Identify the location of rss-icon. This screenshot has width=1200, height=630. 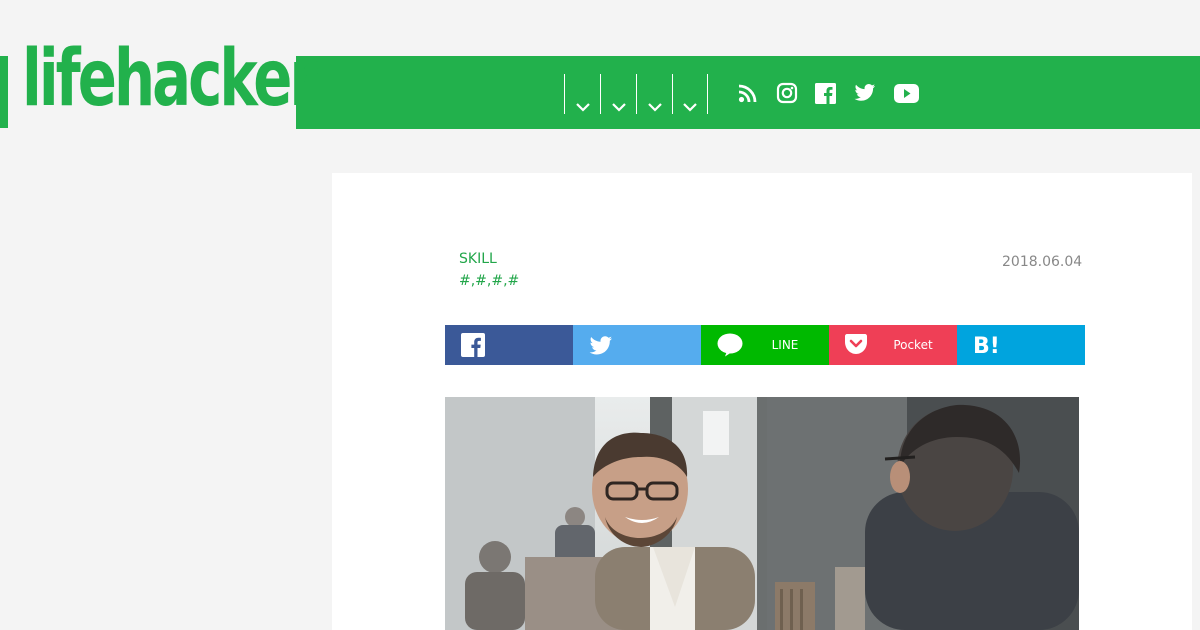
(748, 95).